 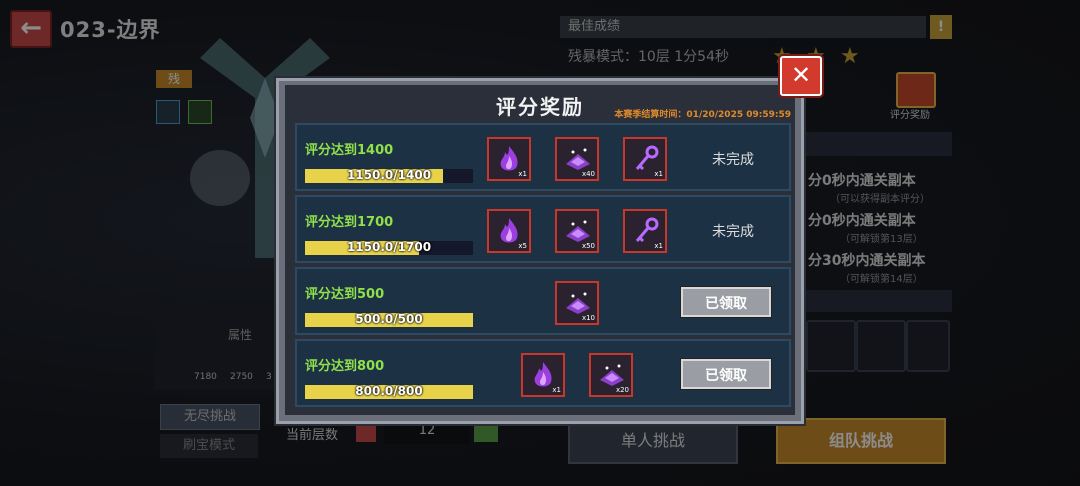 What do you see at coordinates (543, 301) in the screenshot?
I see `reward-row: 评分达到500 500.0/500 x10 已领取` at bounding box center [543, 301].